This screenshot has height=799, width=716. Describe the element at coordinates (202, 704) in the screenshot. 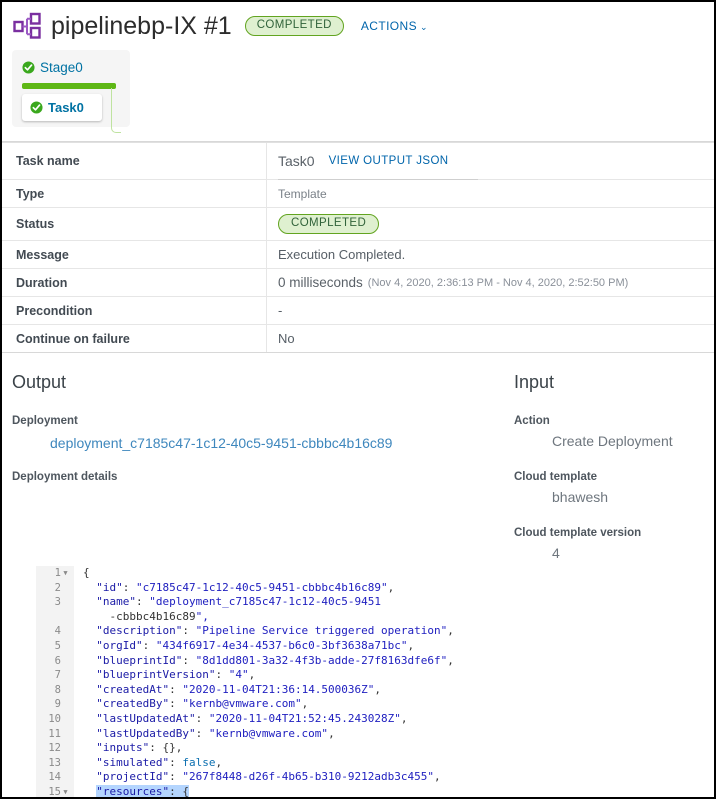

I see `code-line-text: "createdBy": "kernb@vmware.com",` at that location.